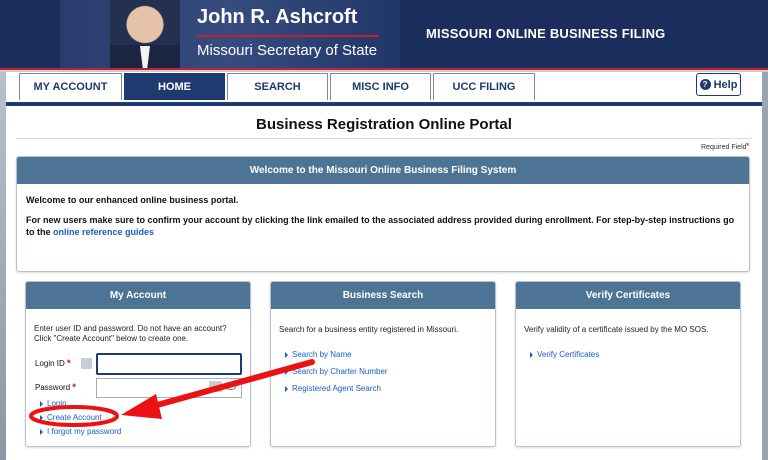 This screenshot has width=768, height=460. What do you see at coordinates (705, 84) in the screenshot?
I see `question-icon: ?` at bounding box center [705, 84].